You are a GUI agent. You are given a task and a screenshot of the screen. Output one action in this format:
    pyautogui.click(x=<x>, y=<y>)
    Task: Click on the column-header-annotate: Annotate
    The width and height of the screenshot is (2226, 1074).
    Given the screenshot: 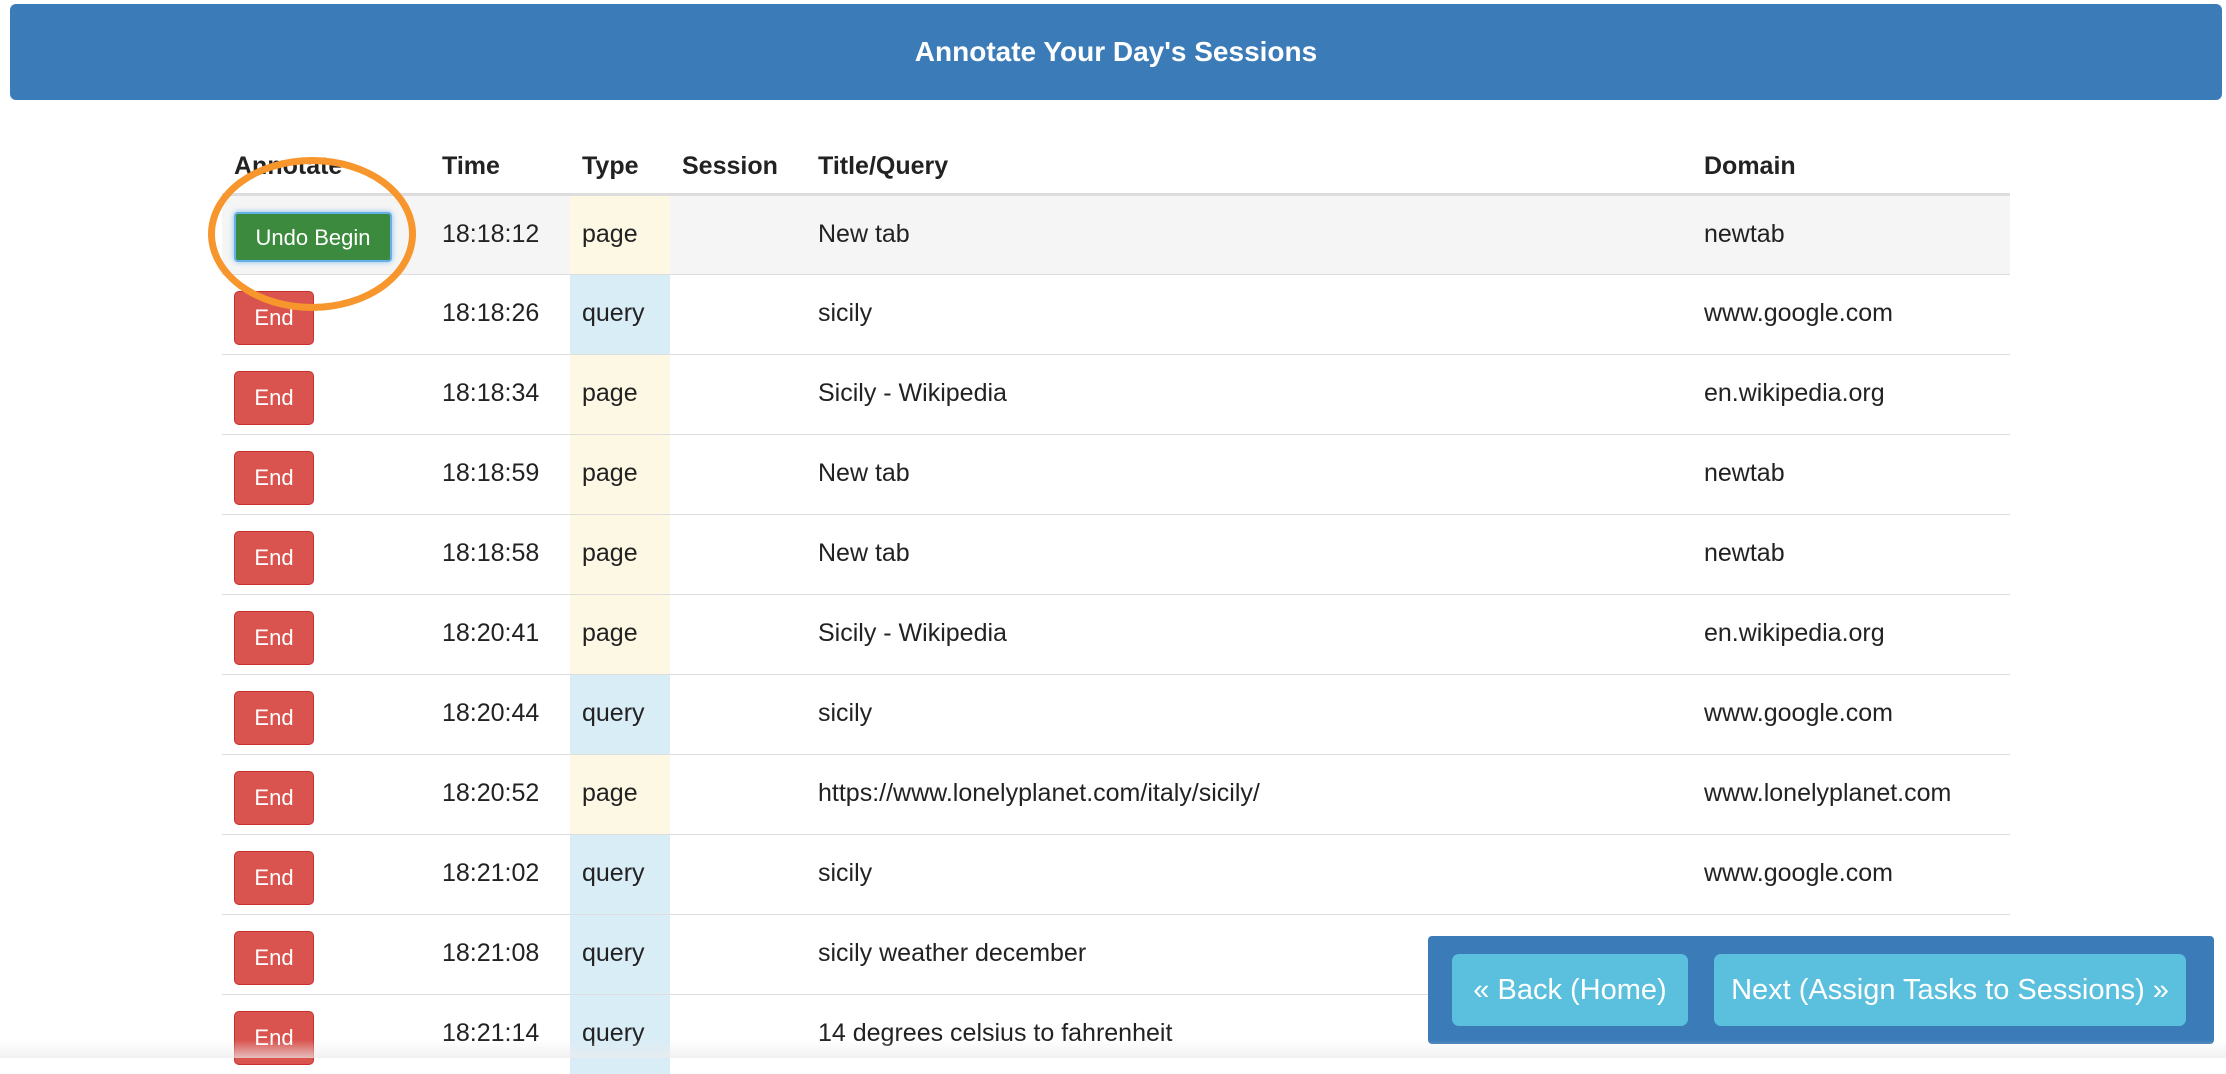 What is the action you would take?
    pyautogui.click(x=326, y=166)
    